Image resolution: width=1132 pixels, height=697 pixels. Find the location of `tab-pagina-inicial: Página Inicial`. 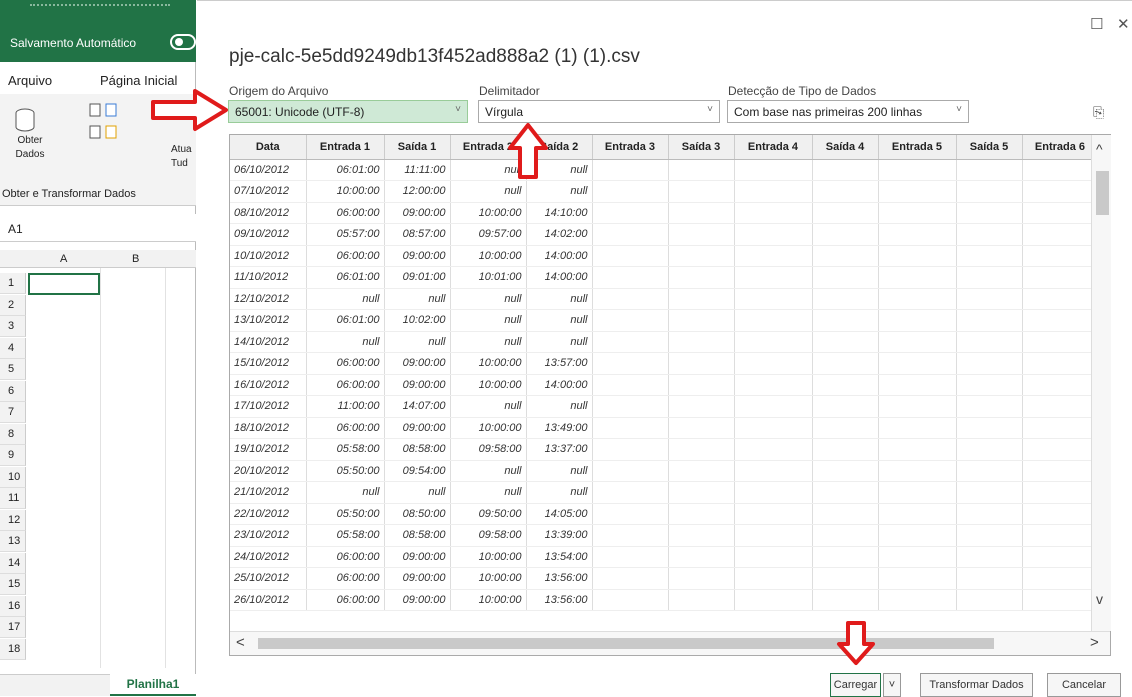

tab-pagina-inicial: Página Inicial is located at coordinates (138, 80).